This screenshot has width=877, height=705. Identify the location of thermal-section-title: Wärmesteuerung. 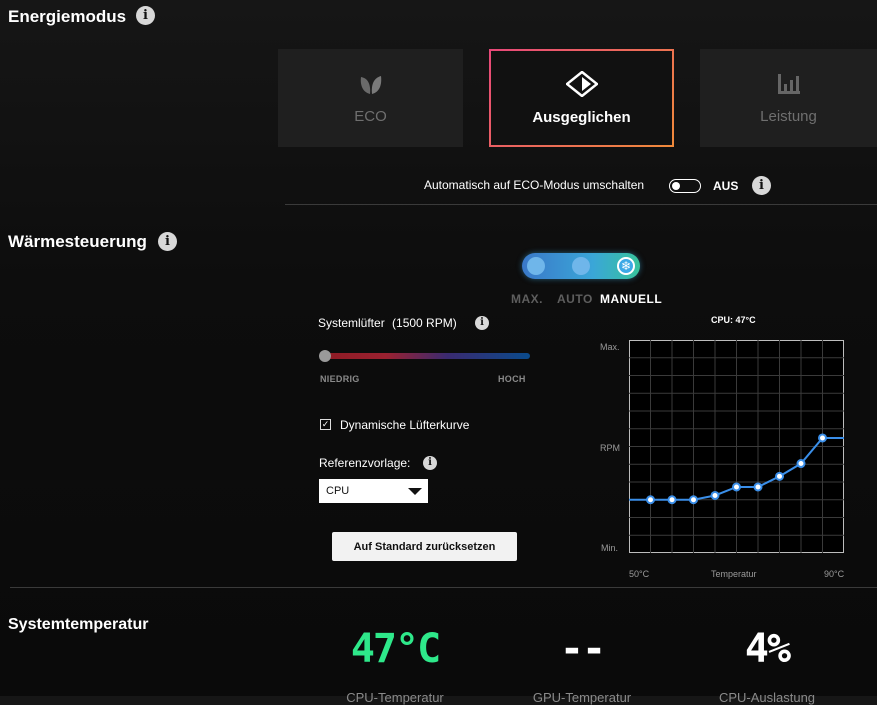
(77, 241).